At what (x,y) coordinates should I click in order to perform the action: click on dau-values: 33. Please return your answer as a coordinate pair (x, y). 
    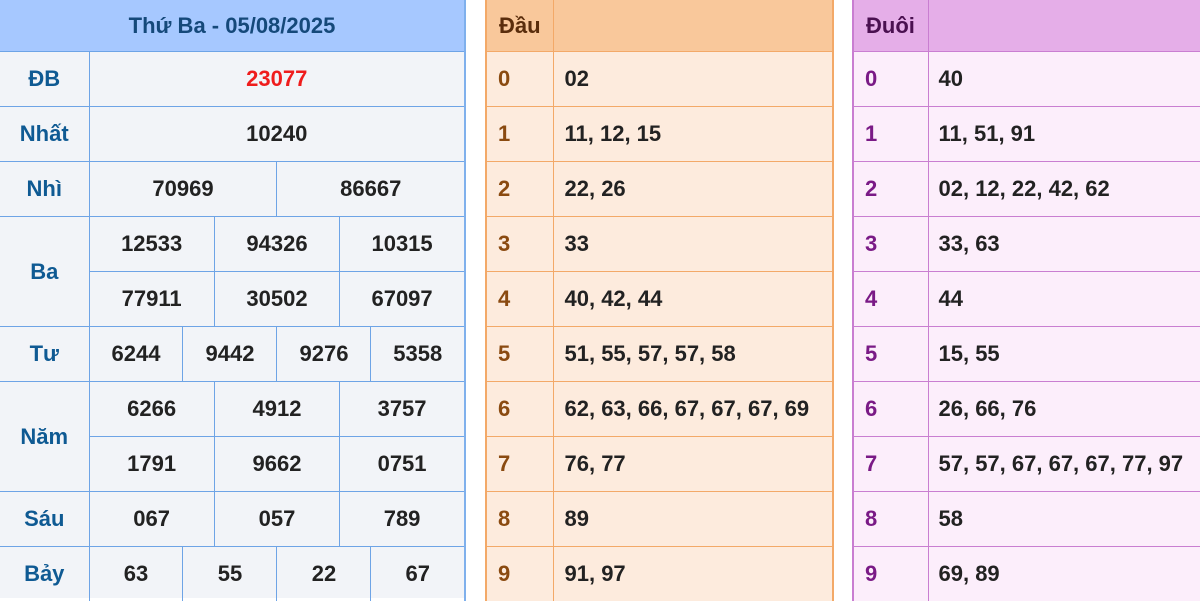
    Looking at the image, I should click on (693, 244).